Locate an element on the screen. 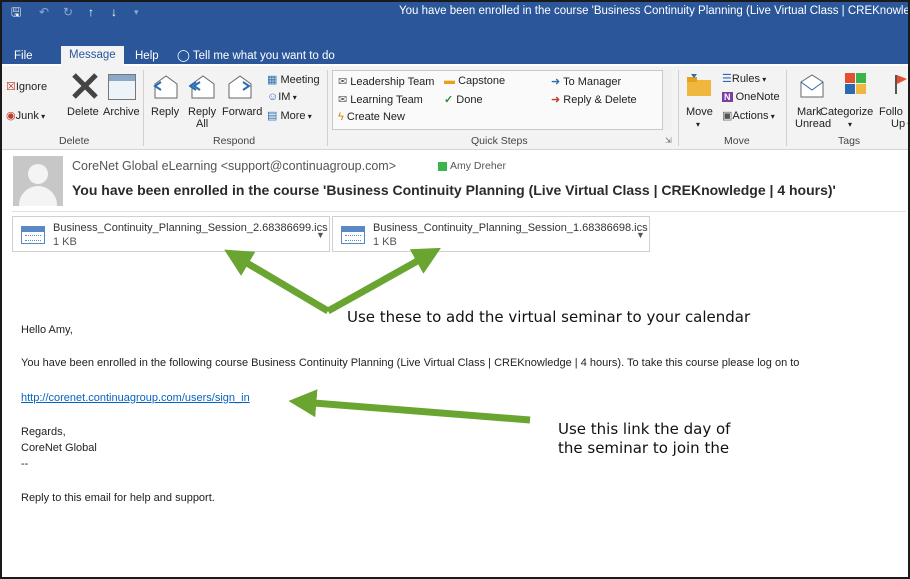 The height and width of the screenshot is (579, 910). onenote-button: N OneNote is located at coordinates (751, 97).